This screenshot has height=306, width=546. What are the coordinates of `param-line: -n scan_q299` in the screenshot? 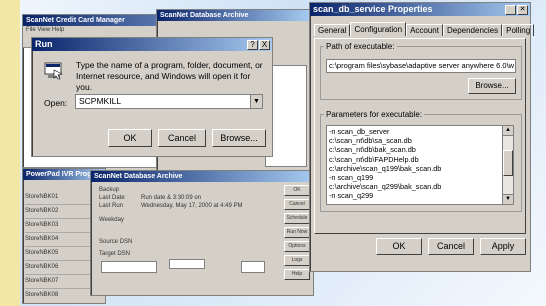 It's located at (351, 196).